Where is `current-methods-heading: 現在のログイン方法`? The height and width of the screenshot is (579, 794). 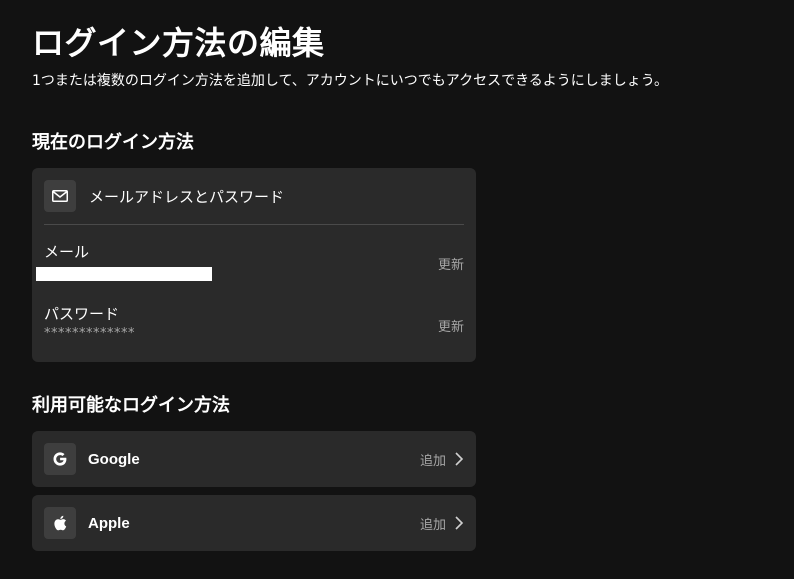 current-methods-heading: 現在のログイン方法 is located at coordinates (113, 142).